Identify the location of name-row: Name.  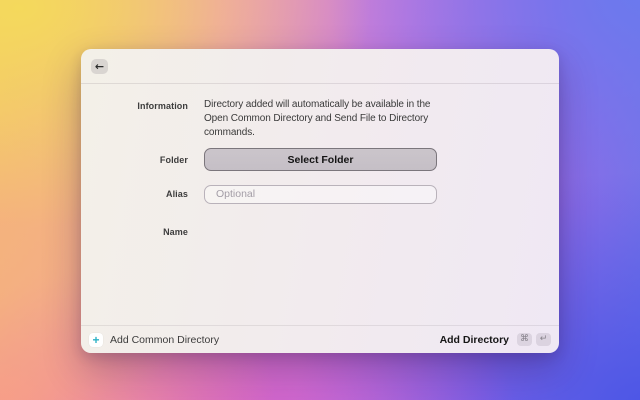
(320, 232).